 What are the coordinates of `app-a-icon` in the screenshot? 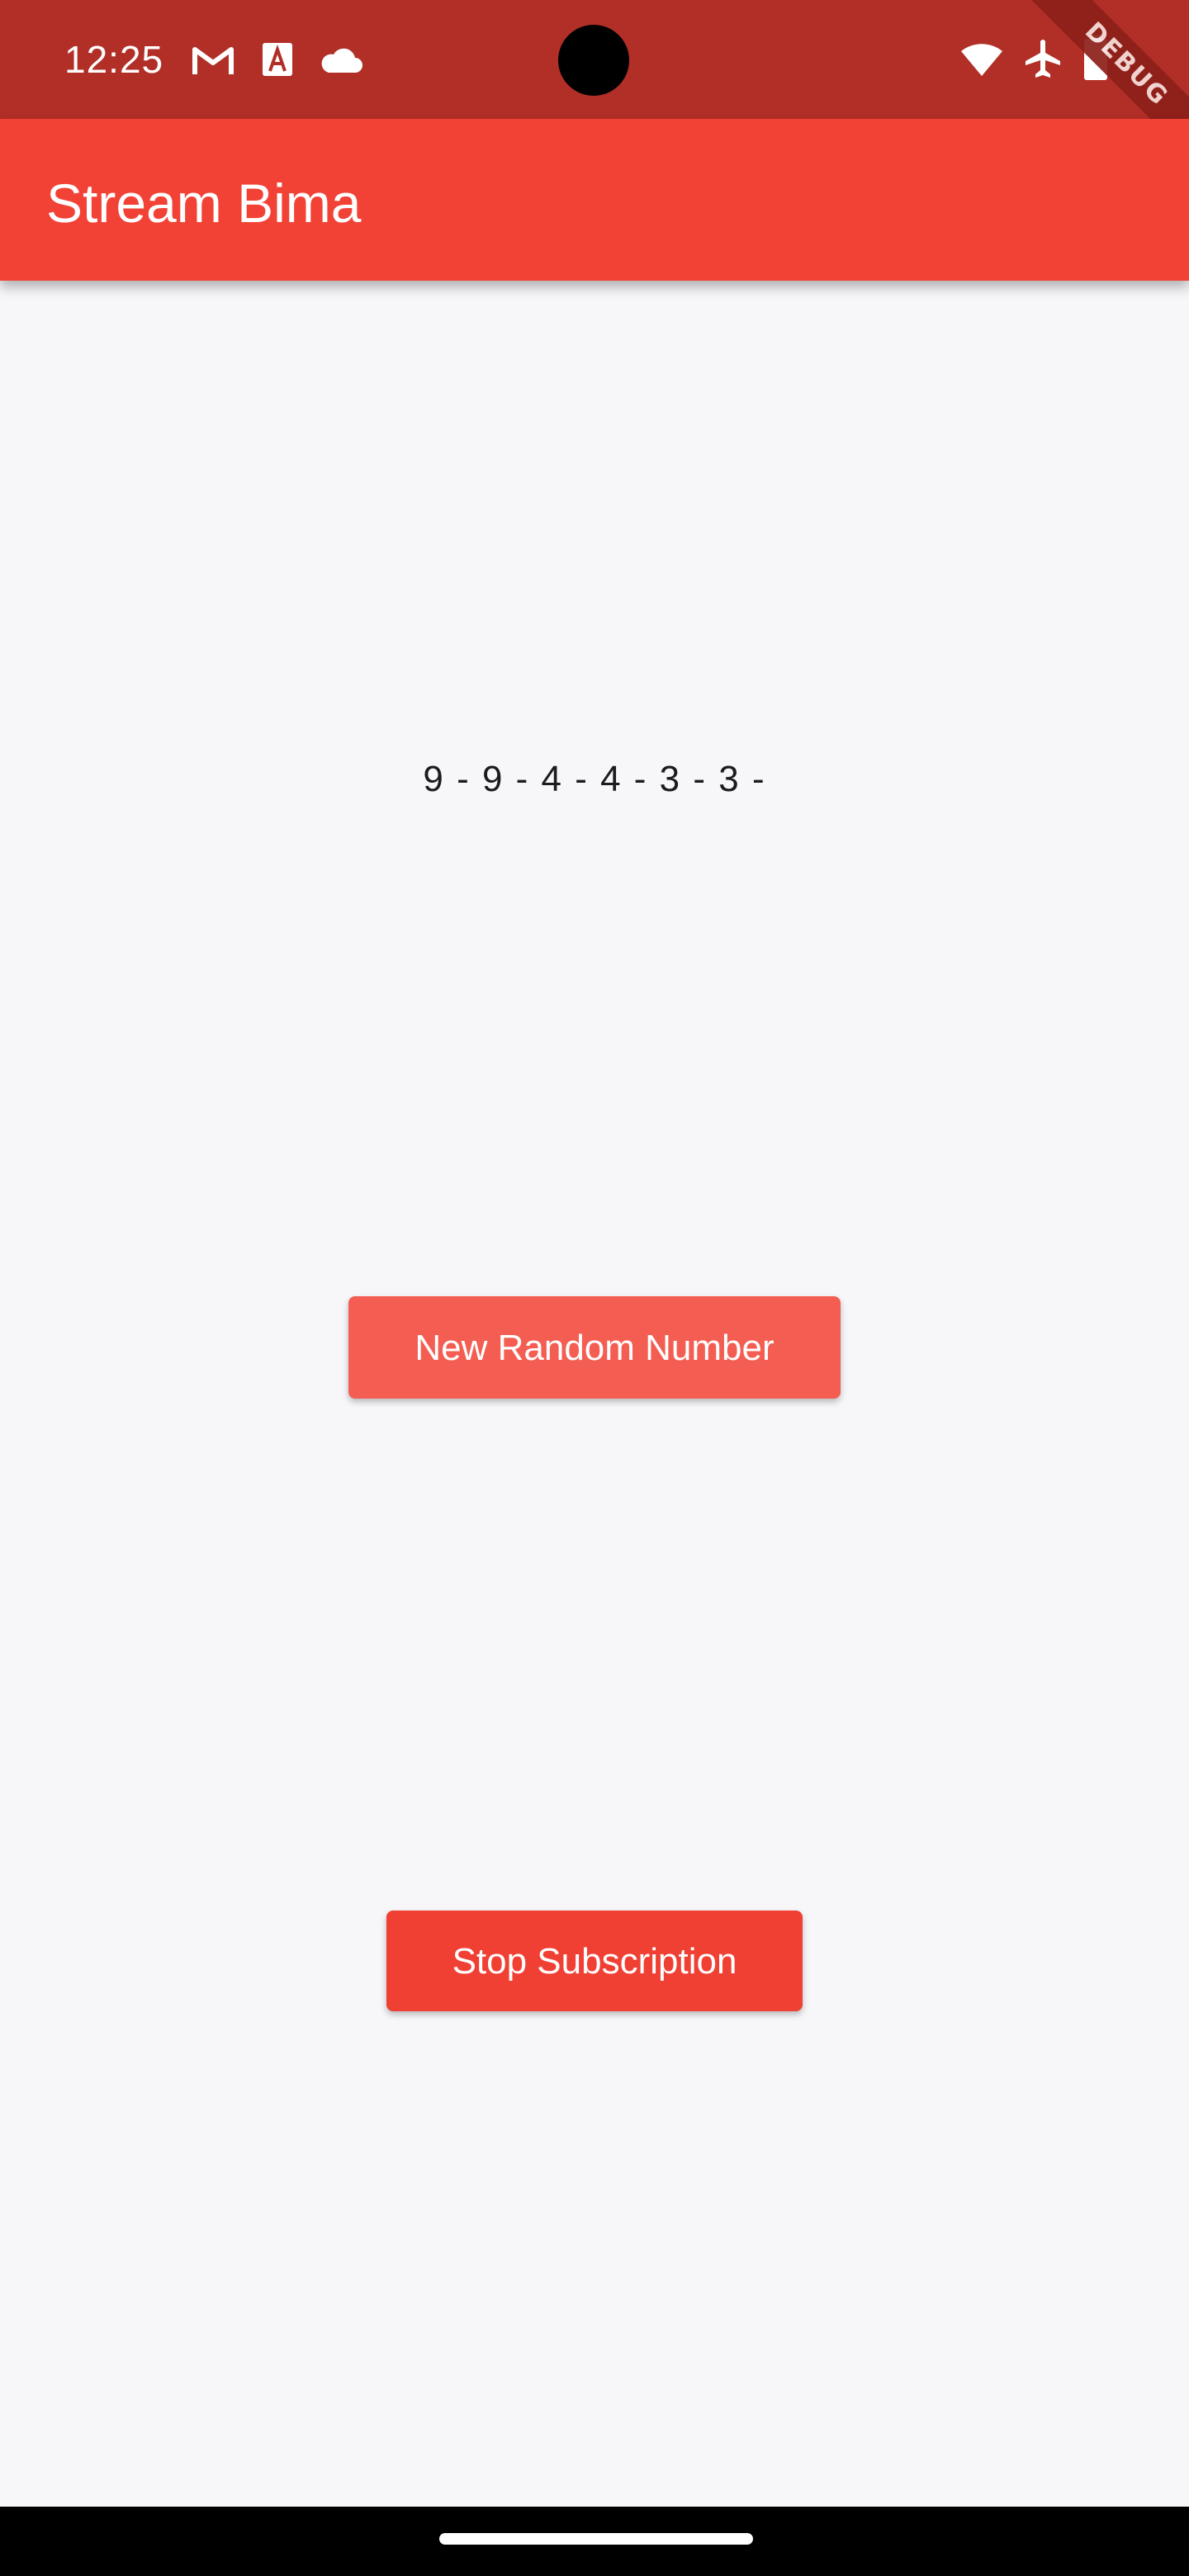 It's located at (277, 59).